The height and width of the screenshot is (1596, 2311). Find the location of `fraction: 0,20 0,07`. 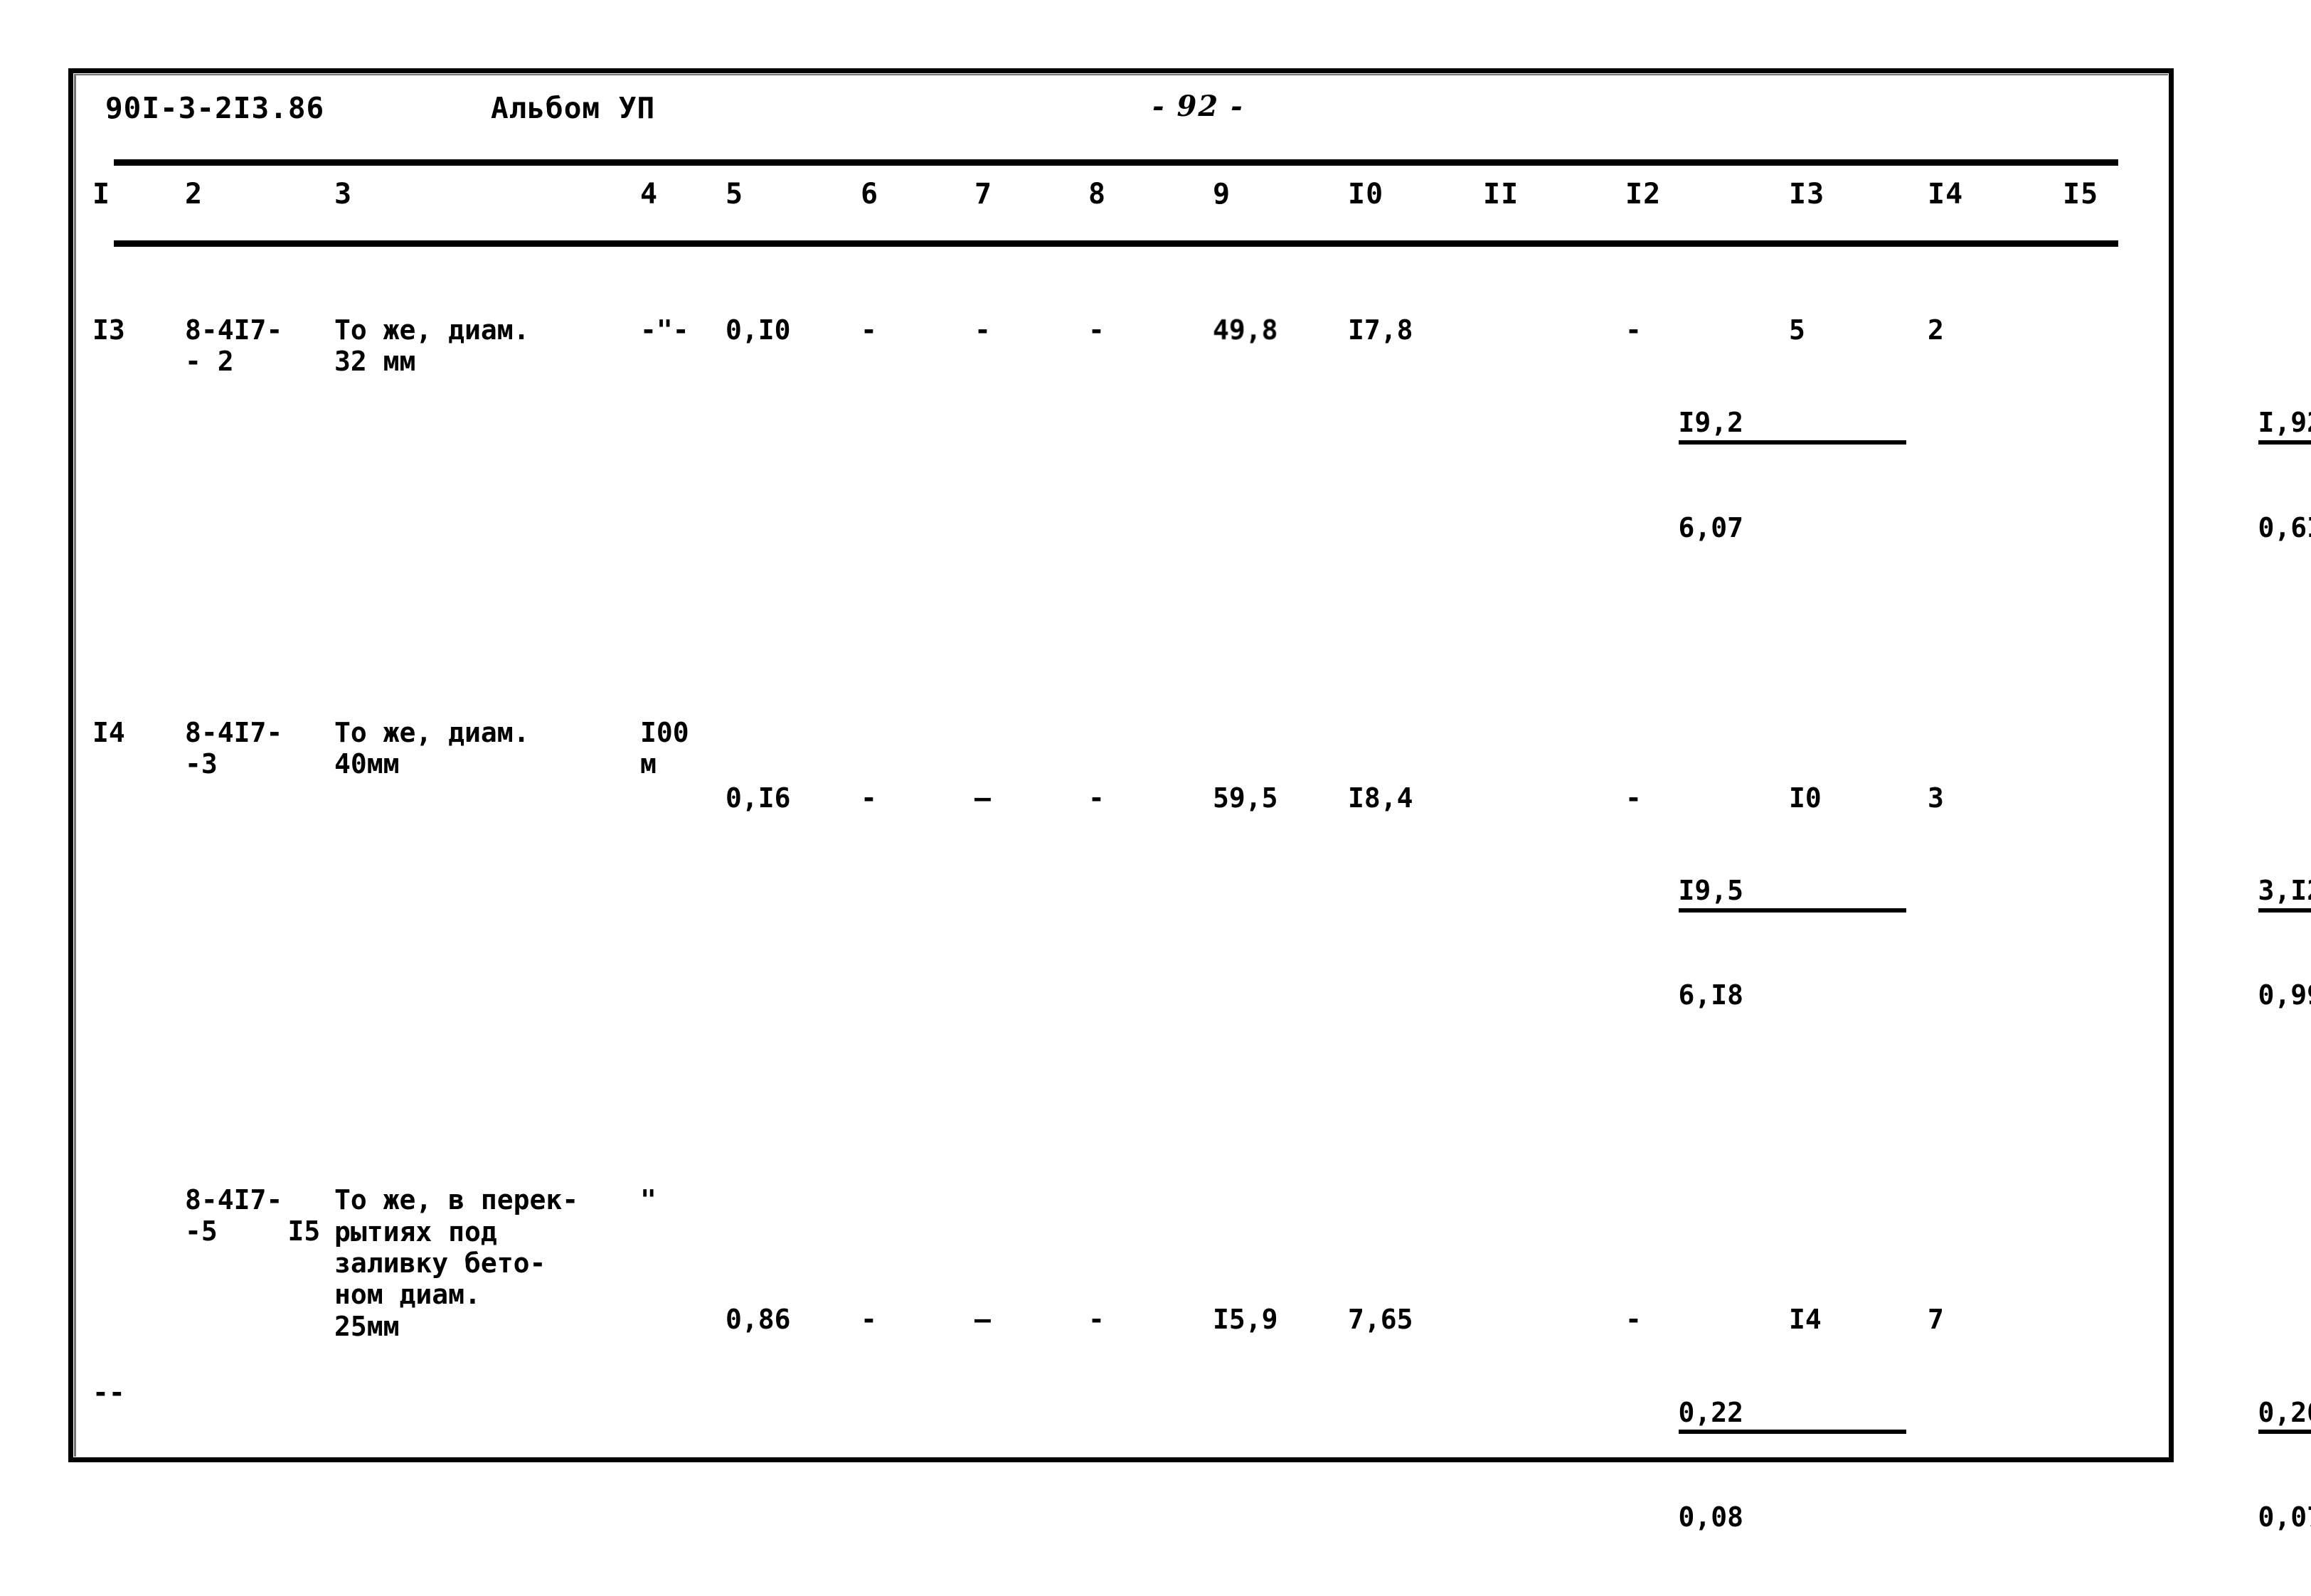

fraction: 0,20 0,07 is located at coordinates (2284, 1405).